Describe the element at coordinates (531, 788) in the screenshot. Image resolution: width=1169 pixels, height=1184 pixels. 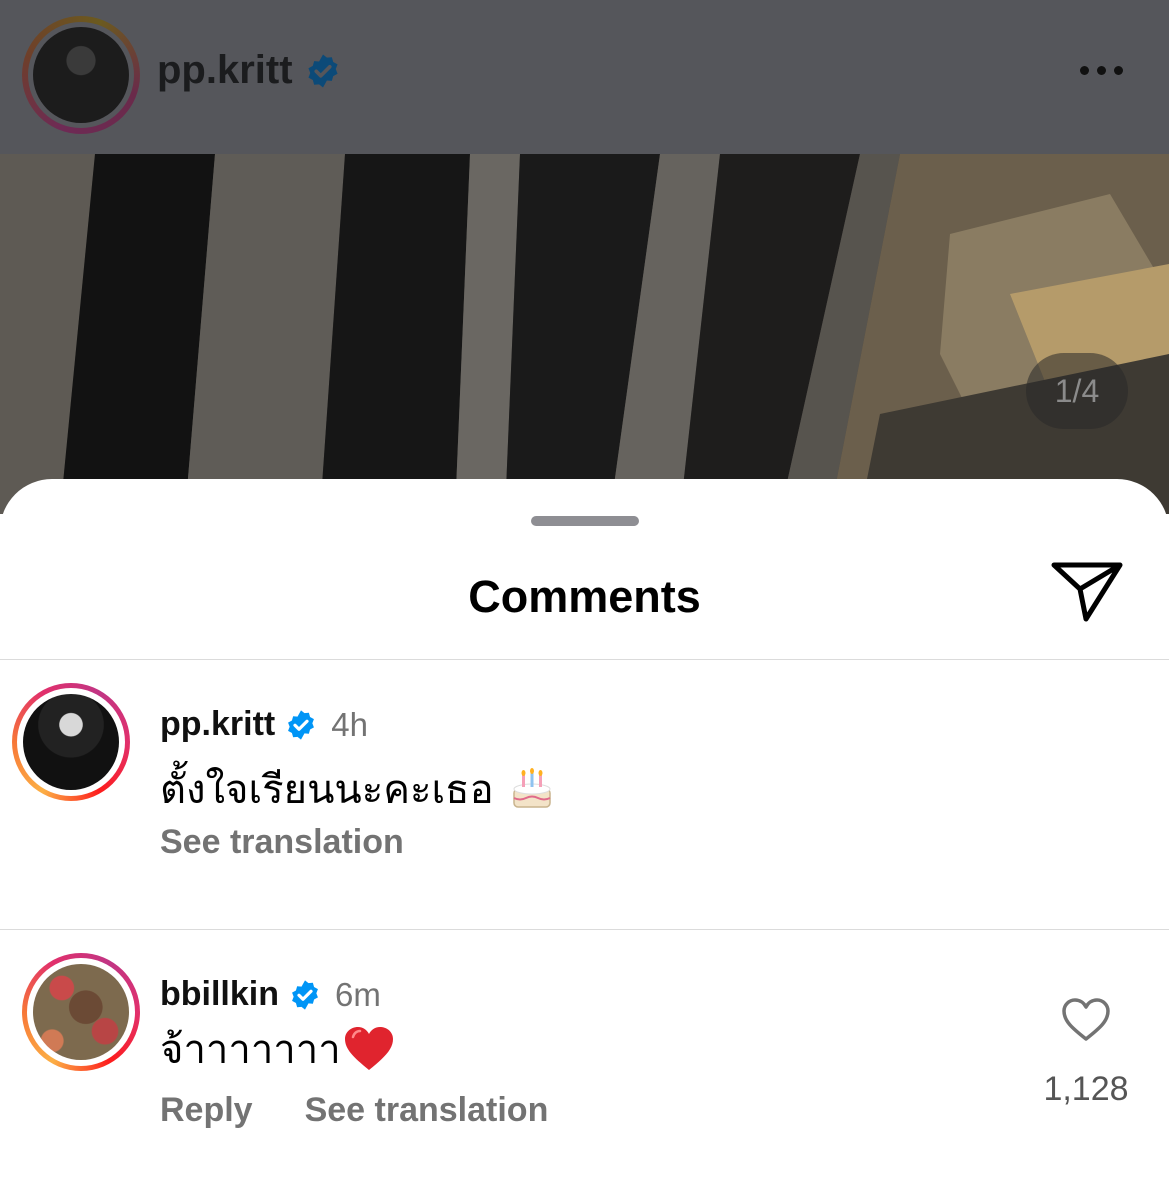
I see `birthday-cake-icon` at that location.